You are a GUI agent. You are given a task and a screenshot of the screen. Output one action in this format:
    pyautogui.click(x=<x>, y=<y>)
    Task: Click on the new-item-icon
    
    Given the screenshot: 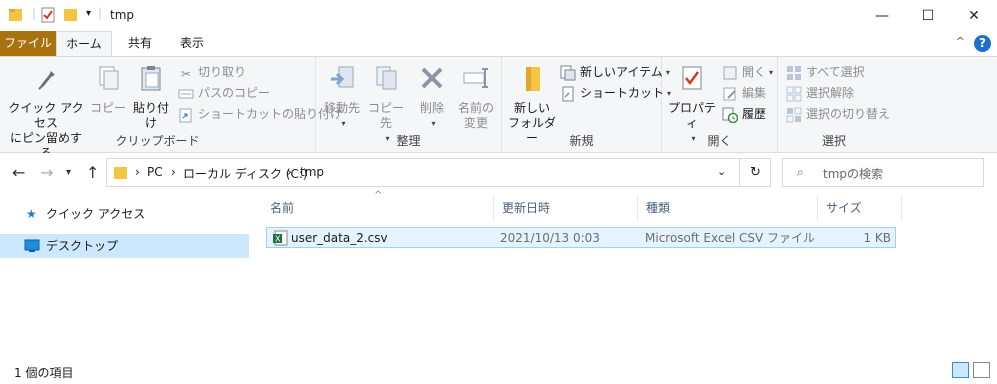 What is the action you would take?
    pyautogui.click(x=568, y=72)
    